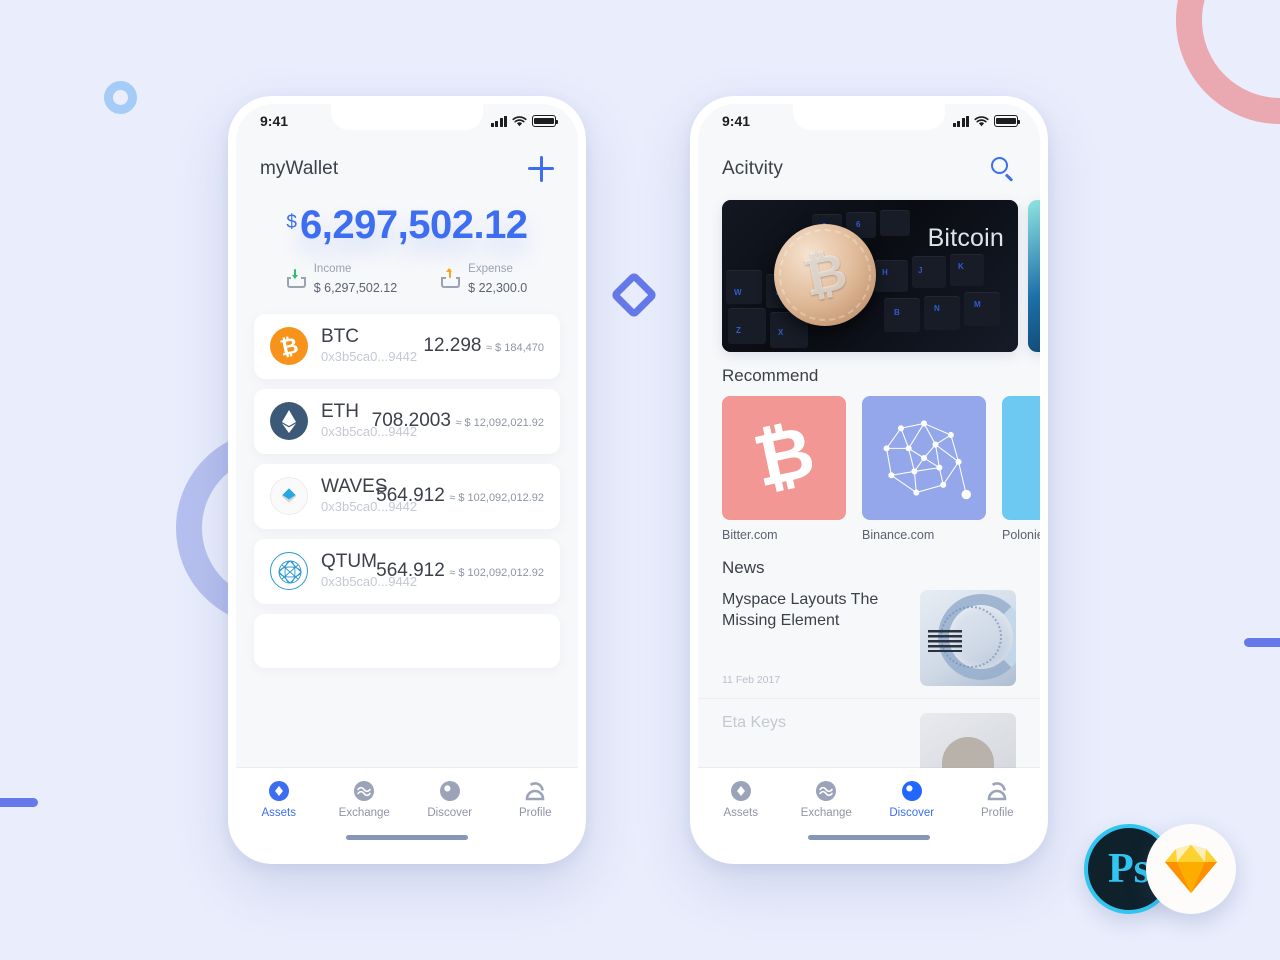  What do you see at coordinates (349, 561) in the screenshot?
I see `coin-symbol: QTUM` at bounding box center [349, 561].